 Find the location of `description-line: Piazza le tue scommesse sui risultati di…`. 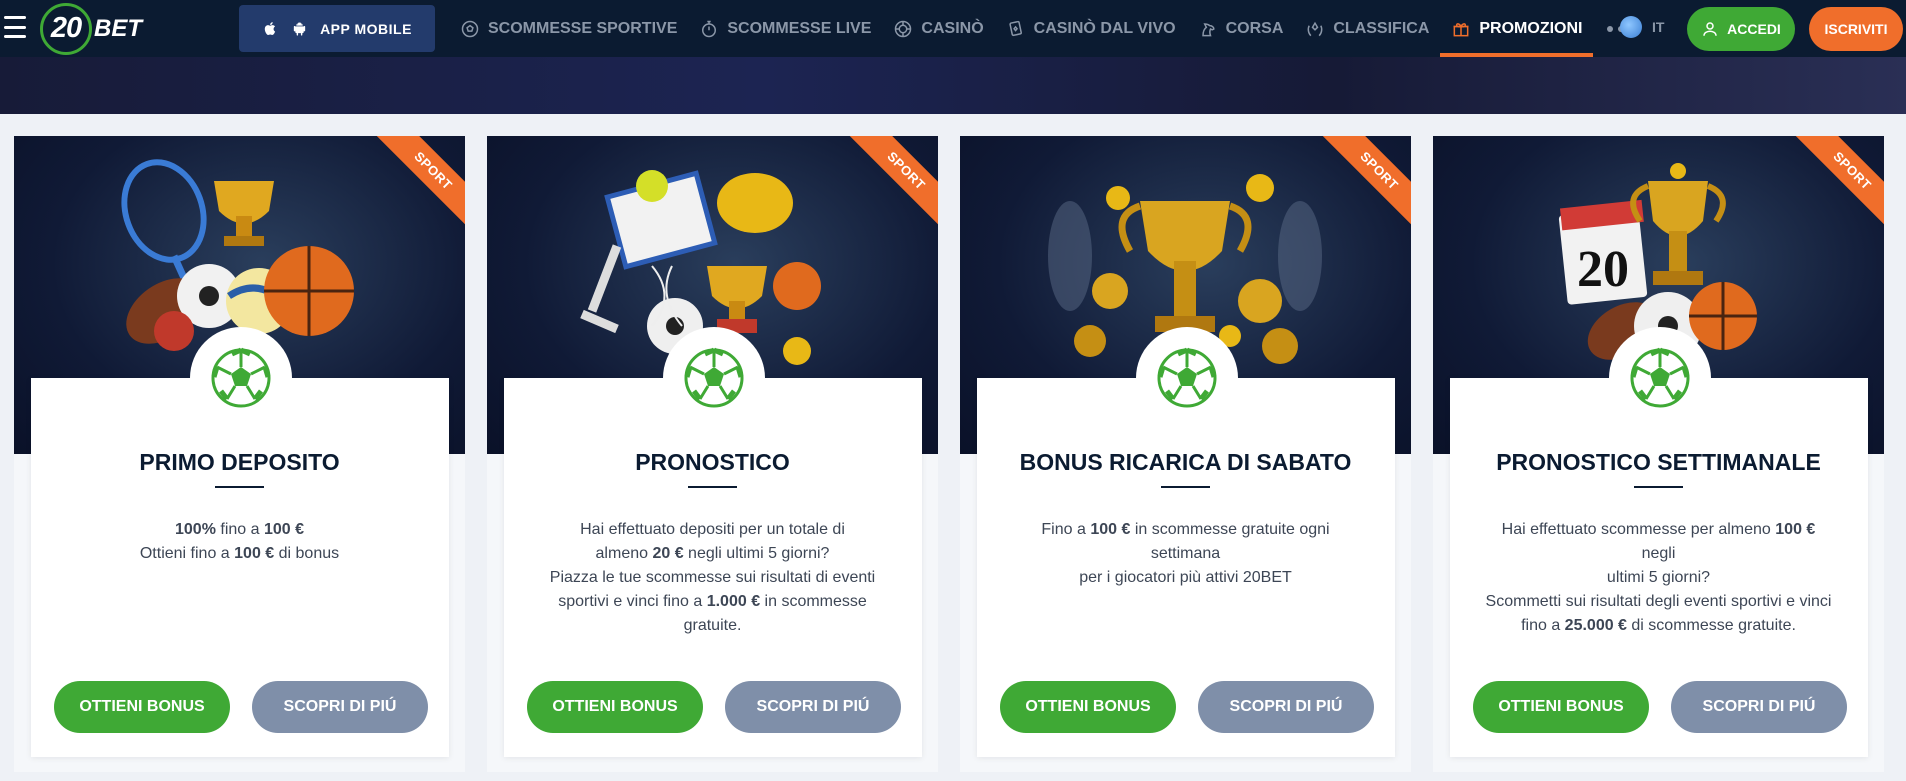

description-line: Piazza le tue scommesse sui risultati di… is located at coordinates (712, 577).